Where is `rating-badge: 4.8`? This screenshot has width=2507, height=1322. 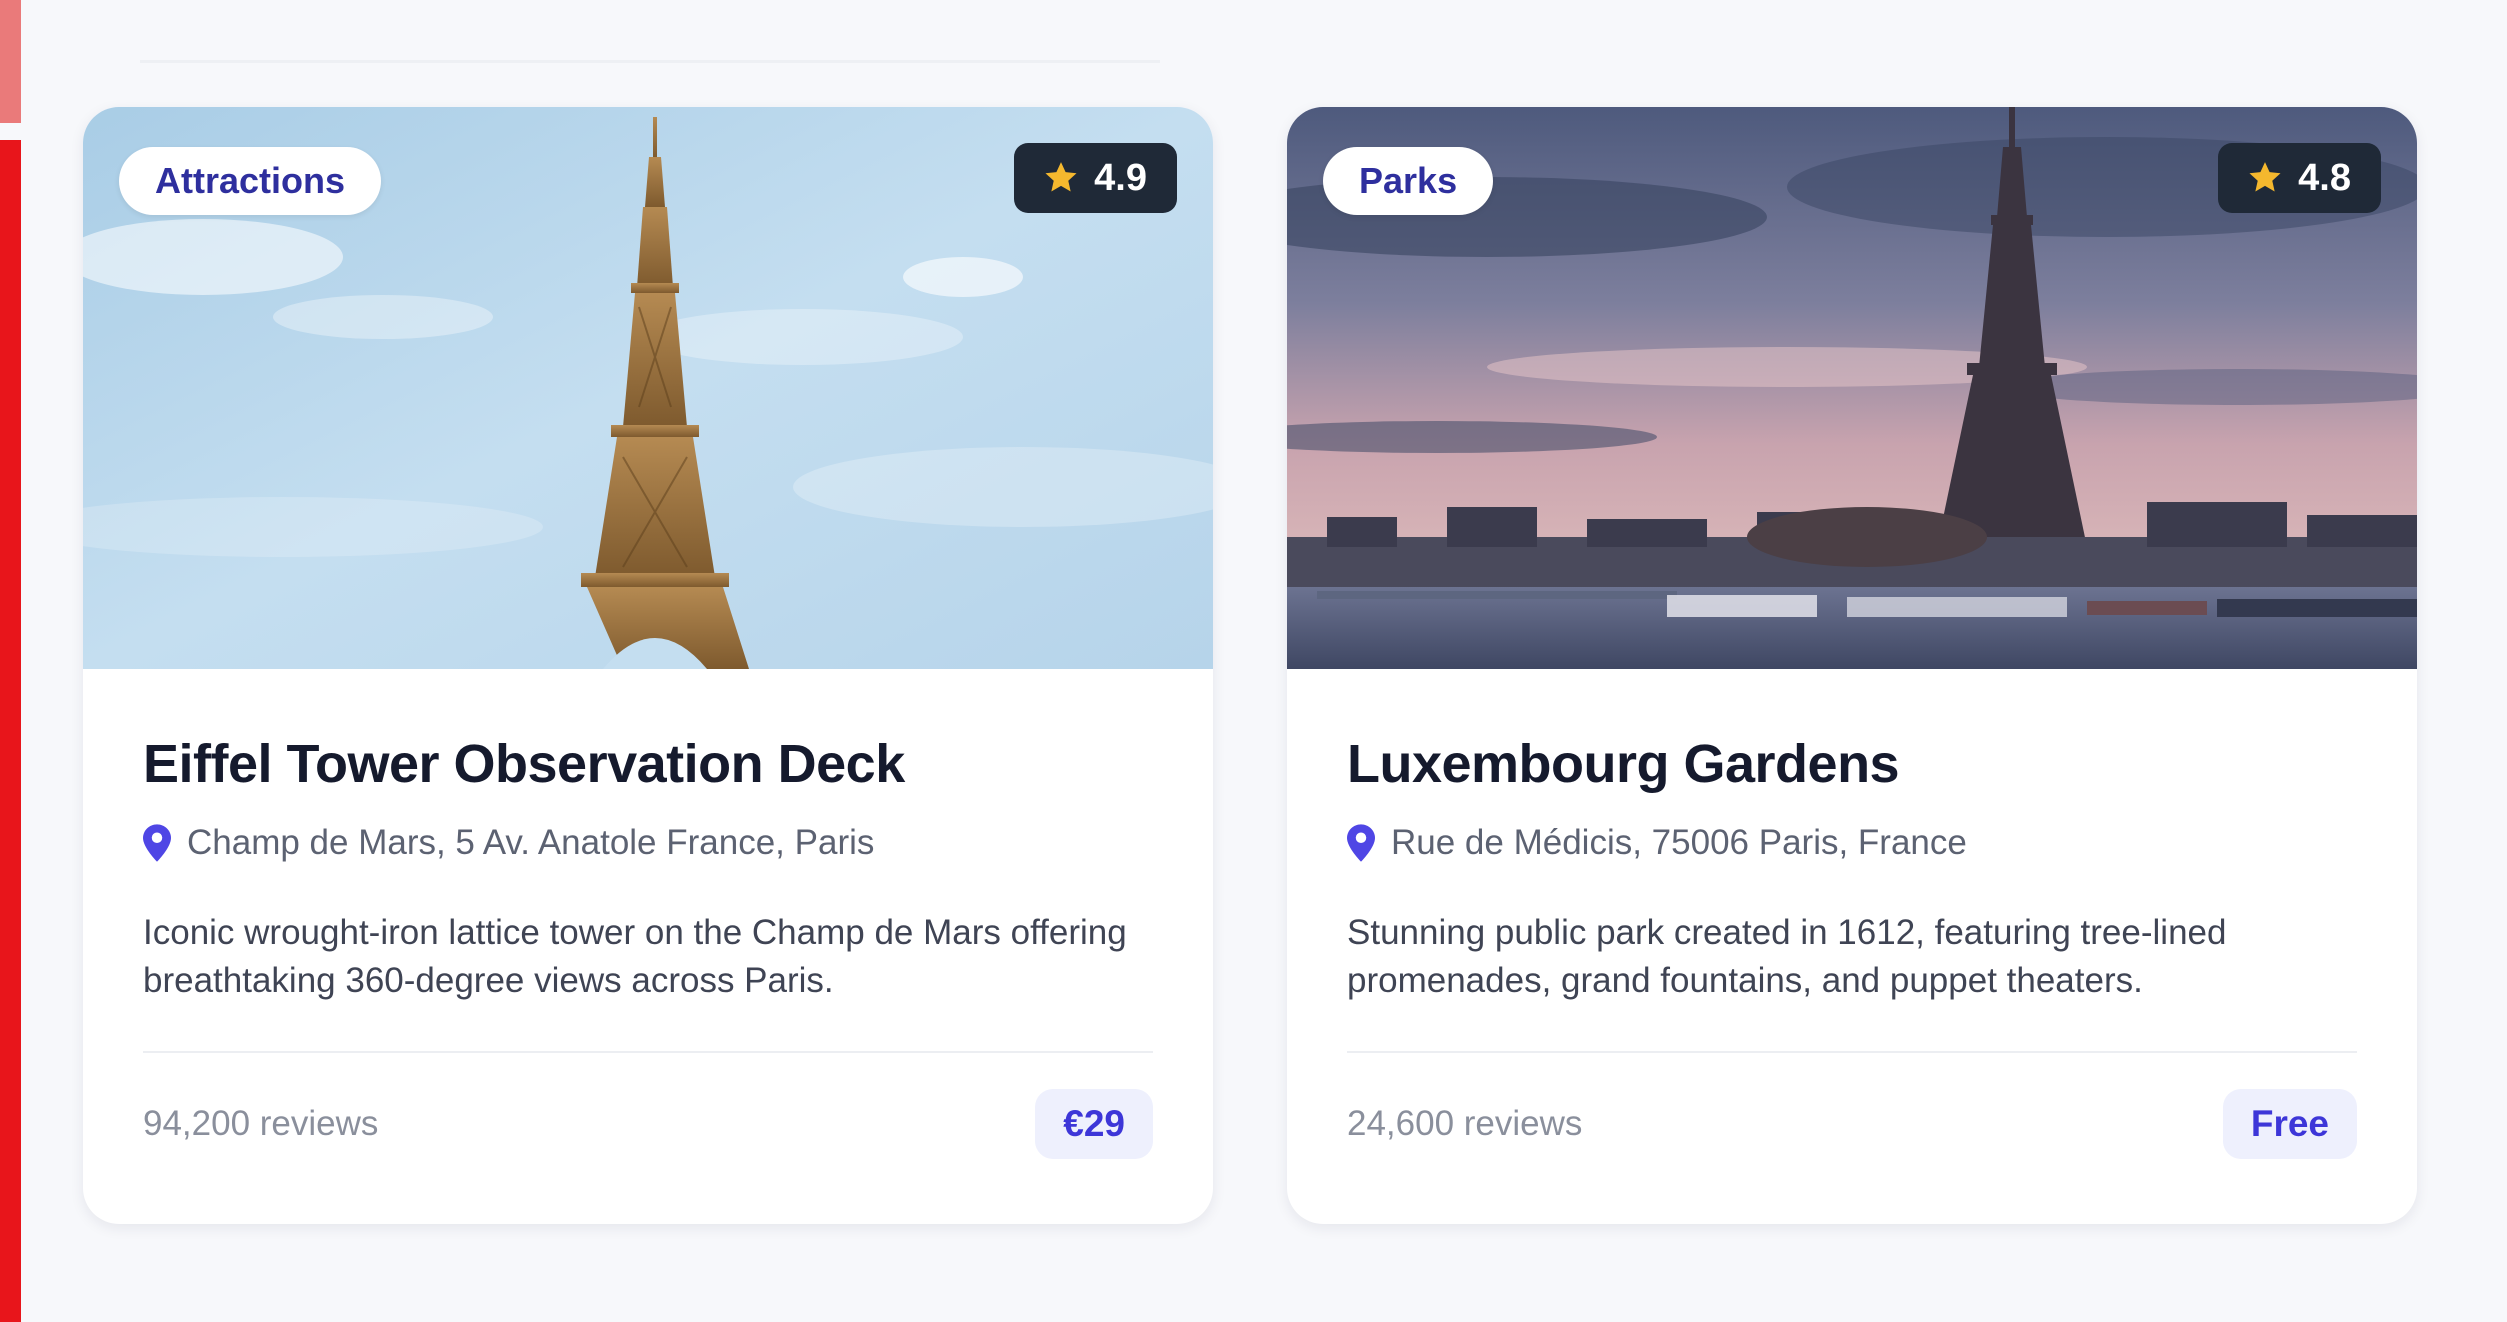
rating-badge: 4.8 is located at coordinates (2299, 178).